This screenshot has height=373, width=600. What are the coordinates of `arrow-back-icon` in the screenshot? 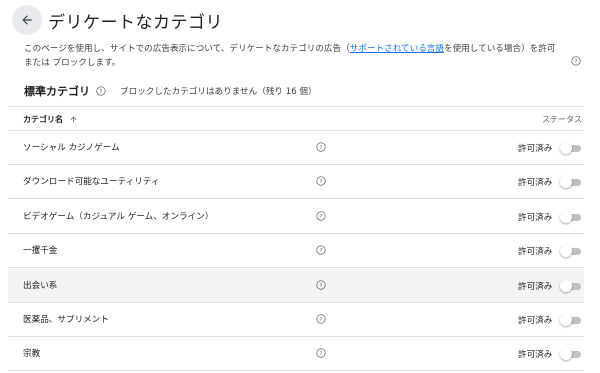 It's located at (27, 20).